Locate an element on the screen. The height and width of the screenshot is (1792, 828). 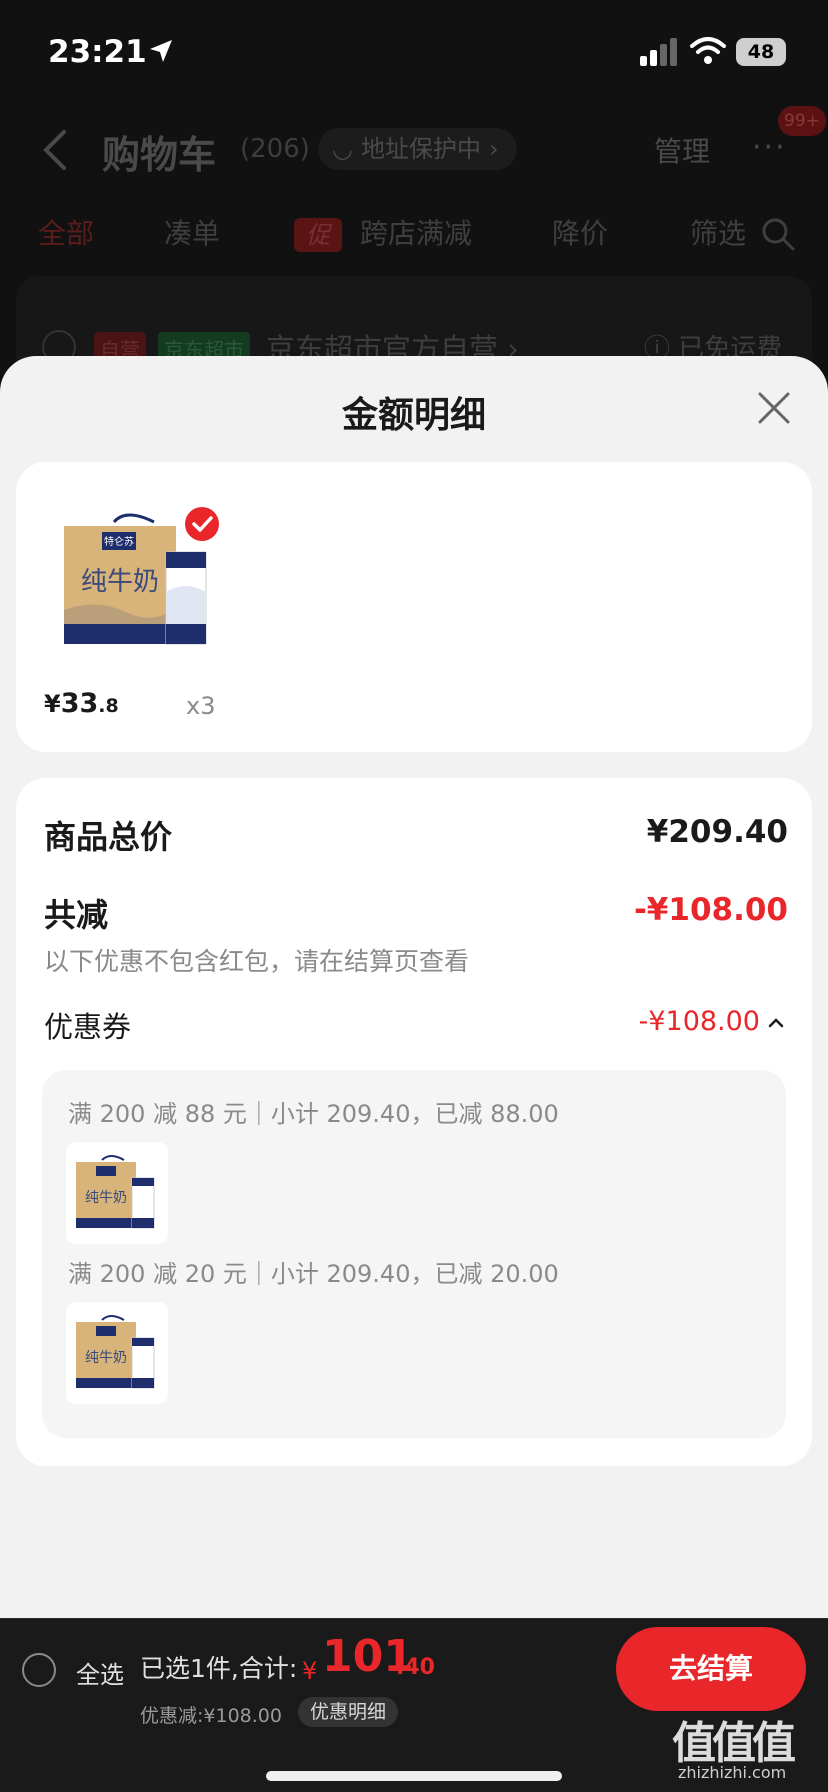
total-reduce-value: -¥108.00 is located at coordinates (710, 910).